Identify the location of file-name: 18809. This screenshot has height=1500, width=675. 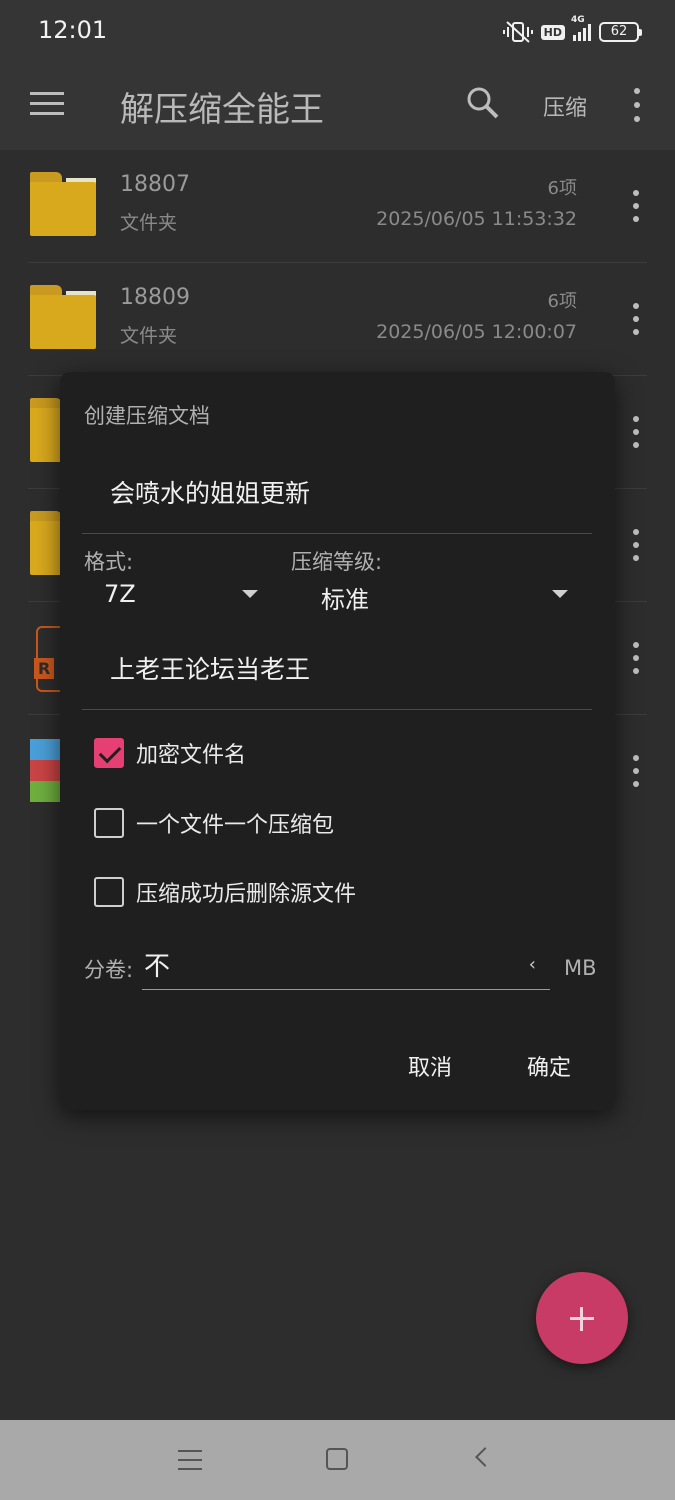
(155, 297).